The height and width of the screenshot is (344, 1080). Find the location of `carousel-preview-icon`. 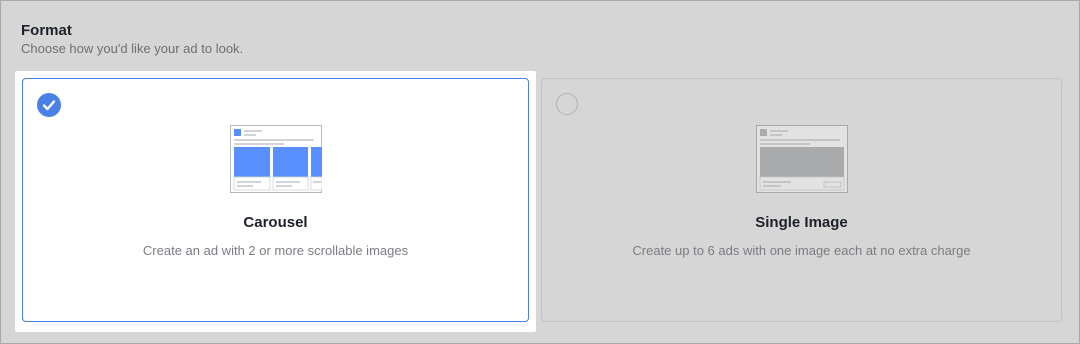

carousel-preview-icon is located at coordinates (275, 159).